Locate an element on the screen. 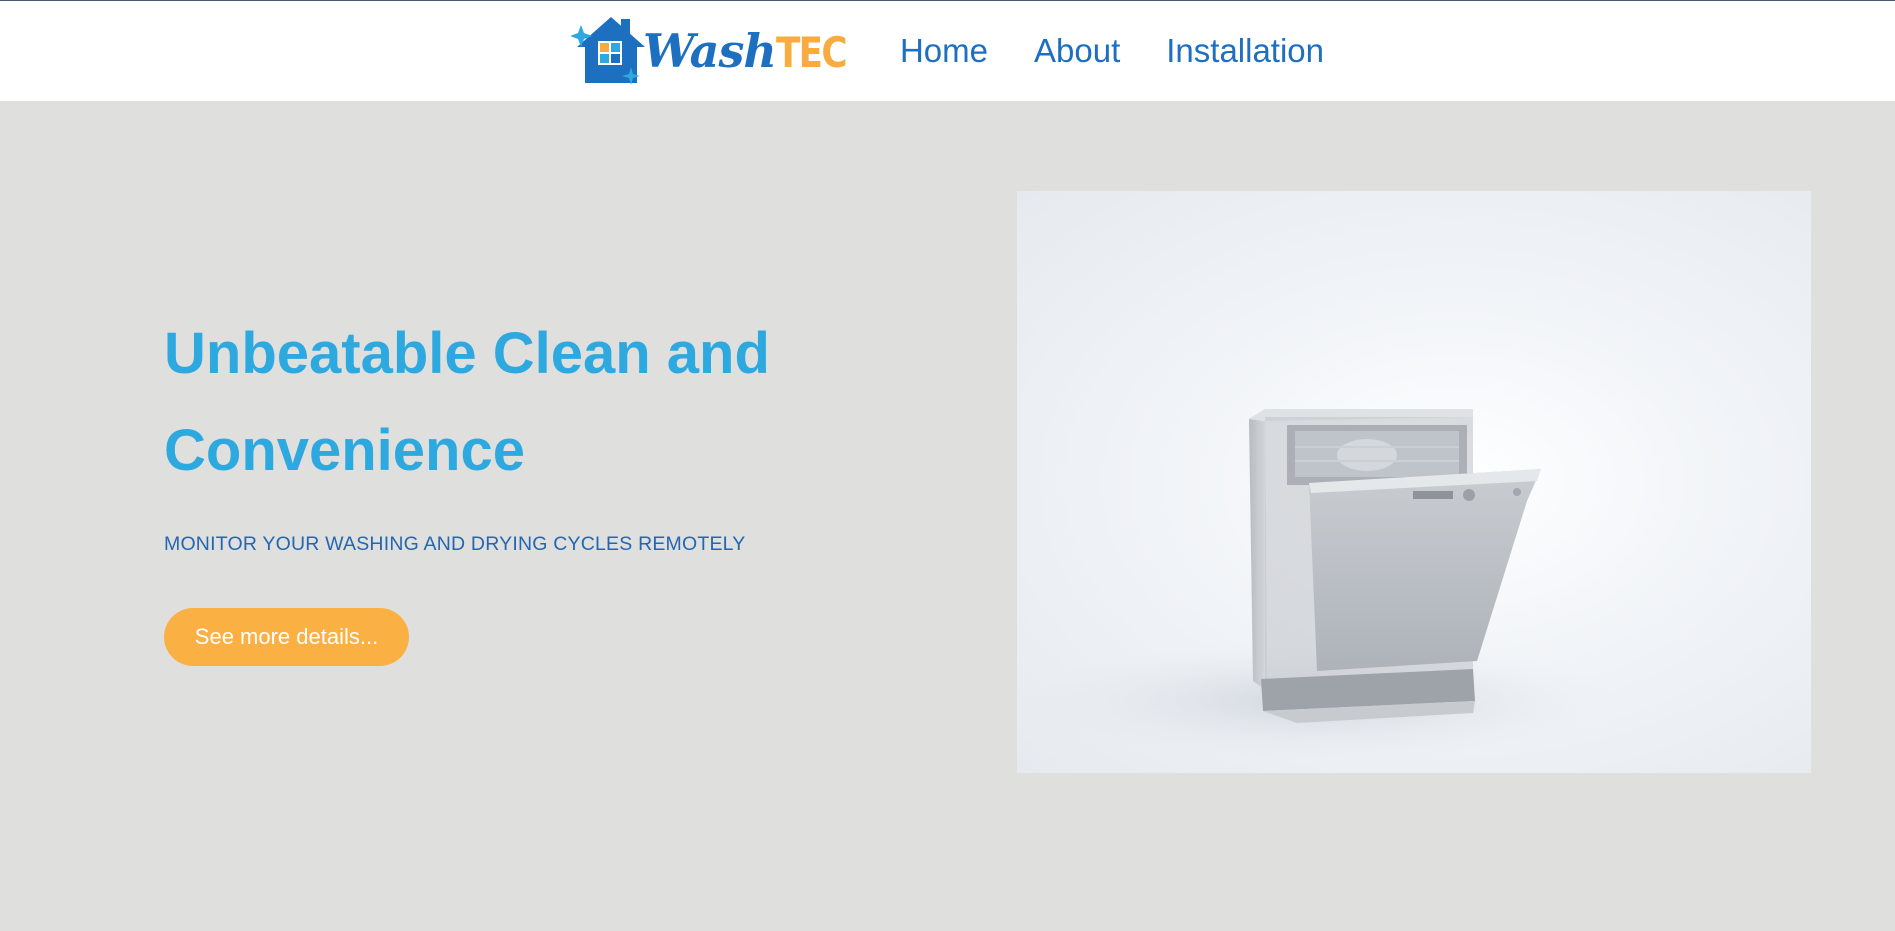 The image size is (1895, 931). main-nav: Home About Installation is located at coordinates (1112, 51).